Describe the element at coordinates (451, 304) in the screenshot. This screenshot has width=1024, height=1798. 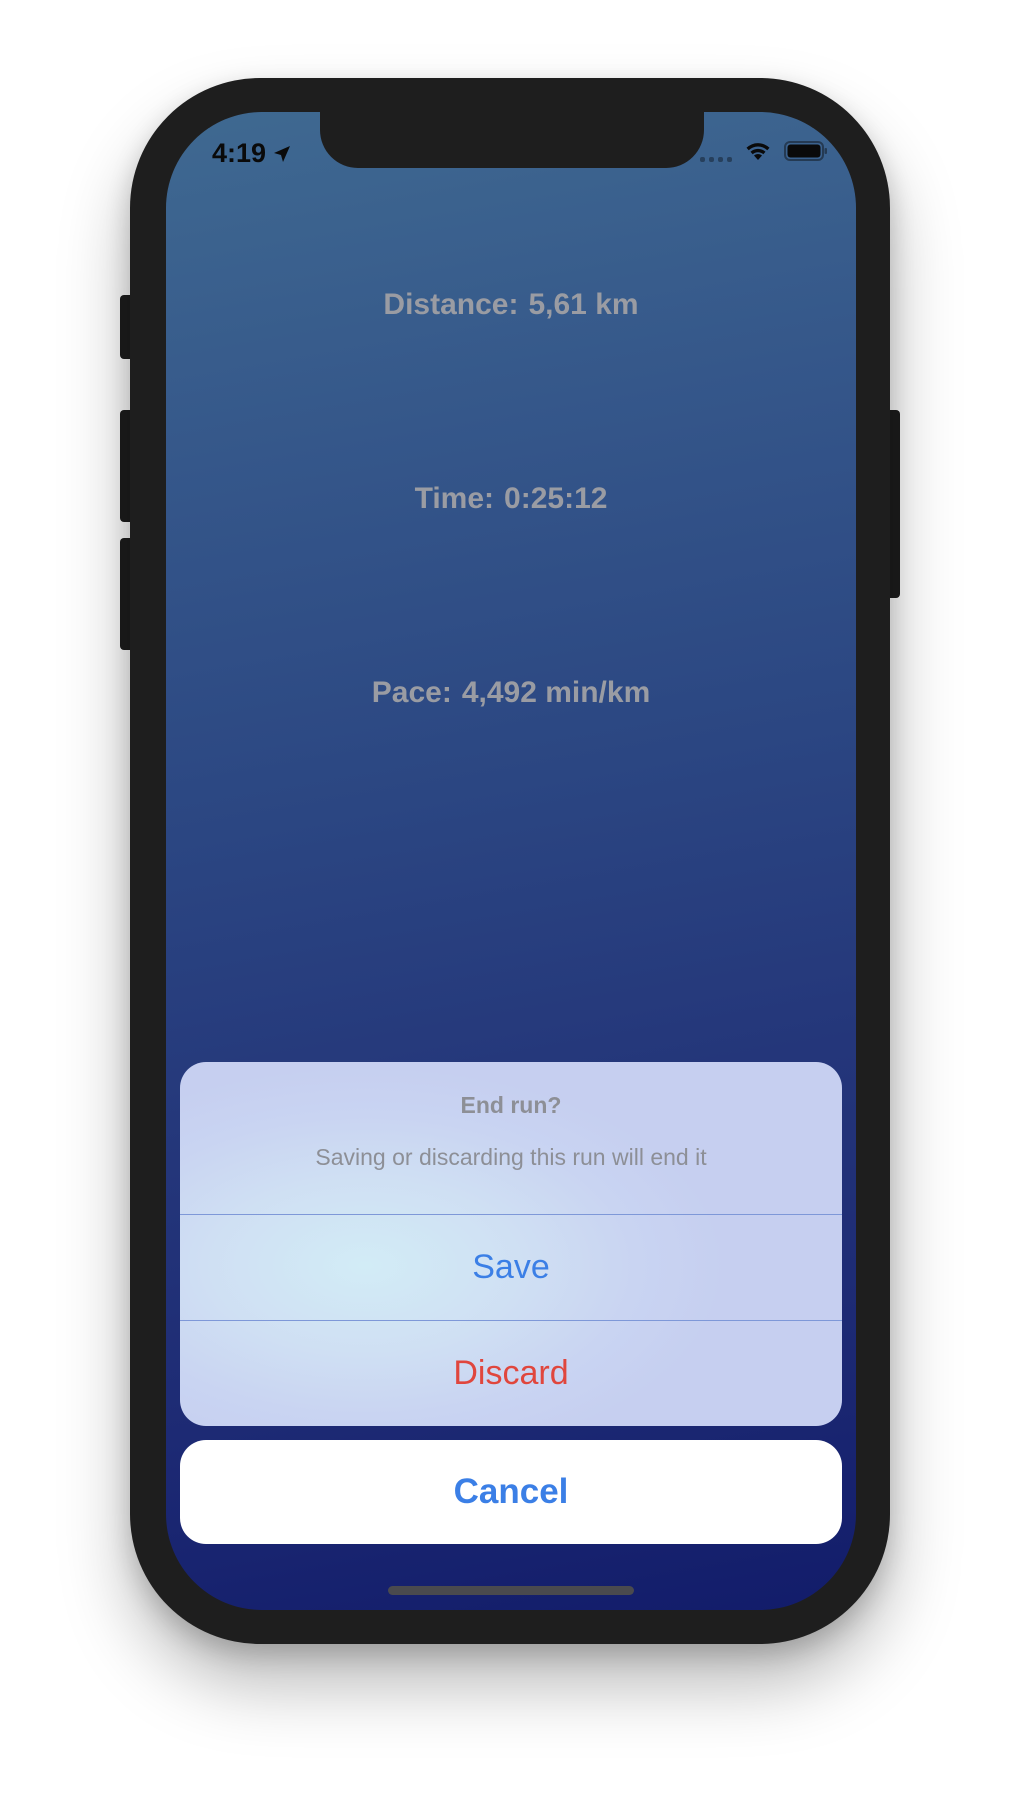
I see `distance-label: Distance:` at that location.